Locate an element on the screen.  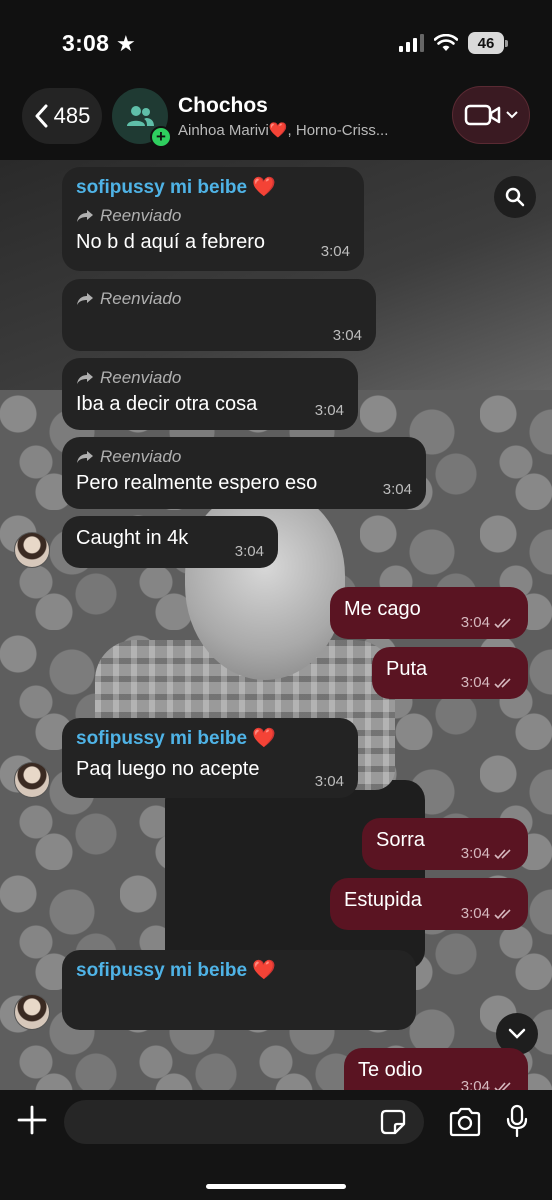
message-bubble: Me cago 3:04 is located at coordinates (429, 613).